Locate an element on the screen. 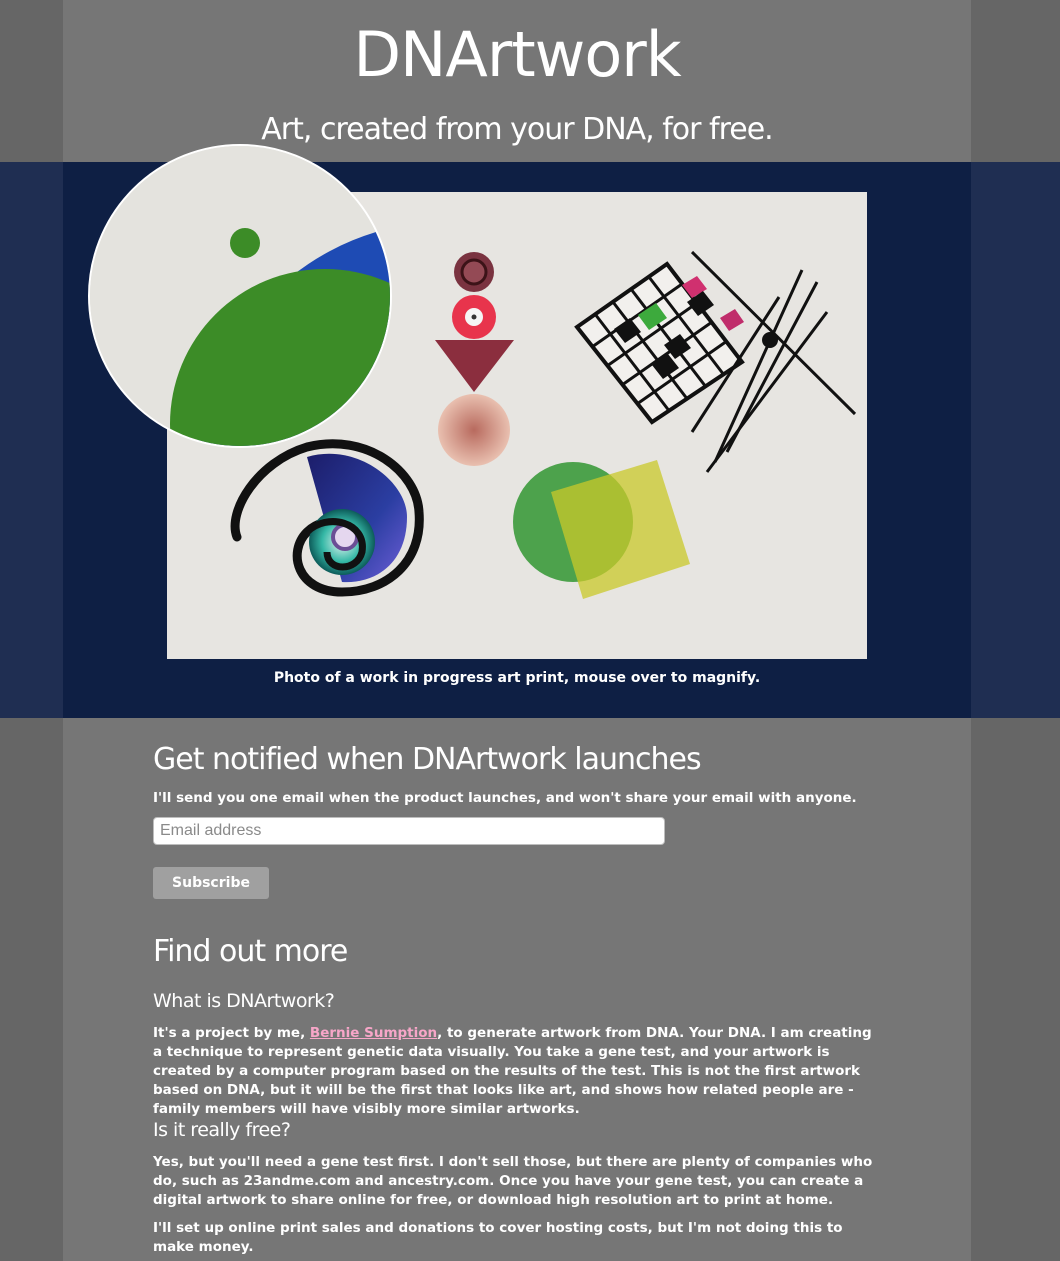 The width and height of the screenshot is (1060, 1261). faq-question-what: What is DNArtwork? is located at coordinates (244, 1001).